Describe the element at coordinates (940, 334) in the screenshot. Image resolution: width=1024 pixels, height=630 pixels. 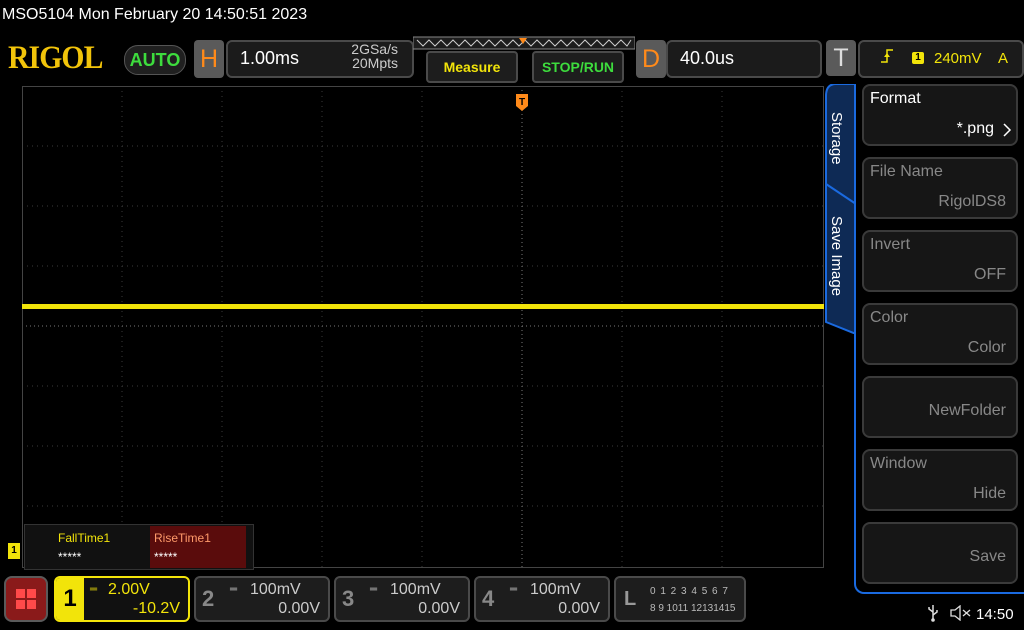
I see `menu-item-color: Color Color` at that location.